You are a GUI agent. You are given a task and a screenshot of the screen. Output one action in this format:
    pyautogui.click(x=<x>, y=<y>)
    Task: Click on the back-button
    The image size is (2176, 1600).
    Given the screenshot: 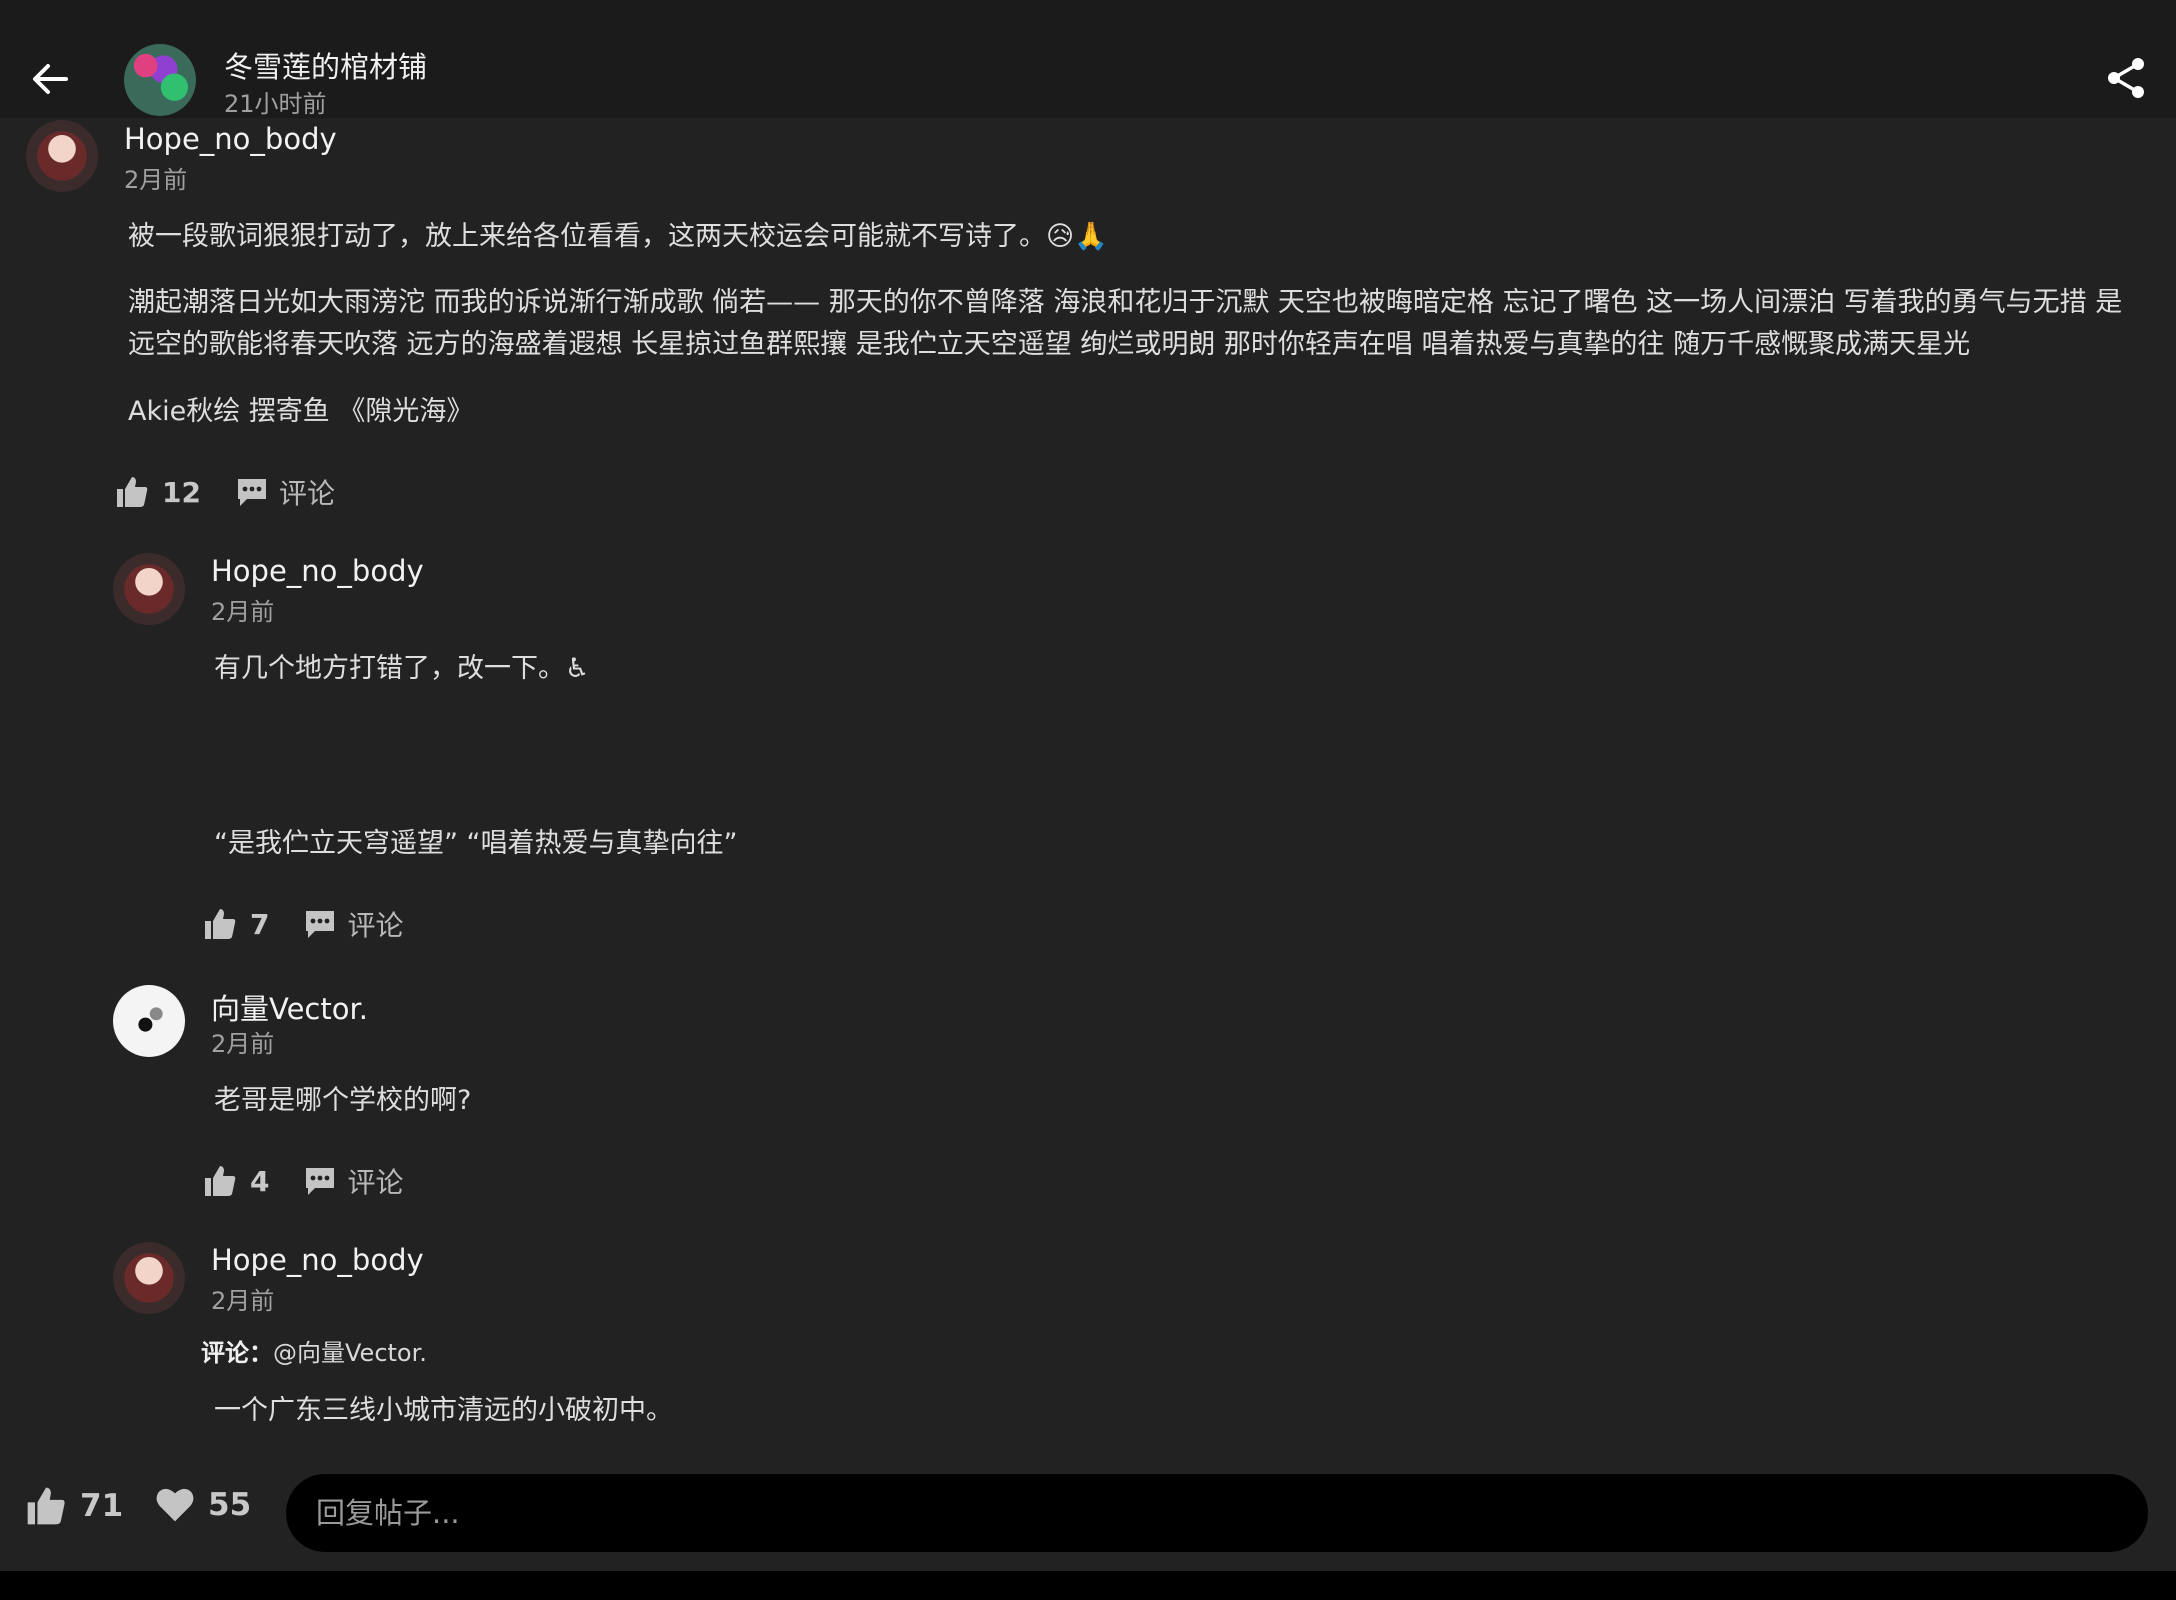 What is the action you would take?
    pyautogui.click(x=50, y=78)
    